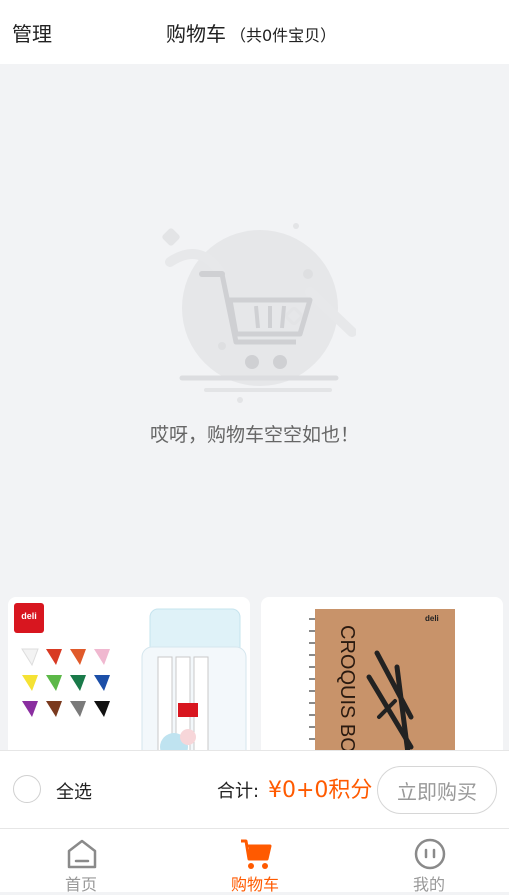 The width and height of the screenshot is (509, 895). Describe the element at coordinates (82, 854) in the screenshot. I see `home-icon` at that location.